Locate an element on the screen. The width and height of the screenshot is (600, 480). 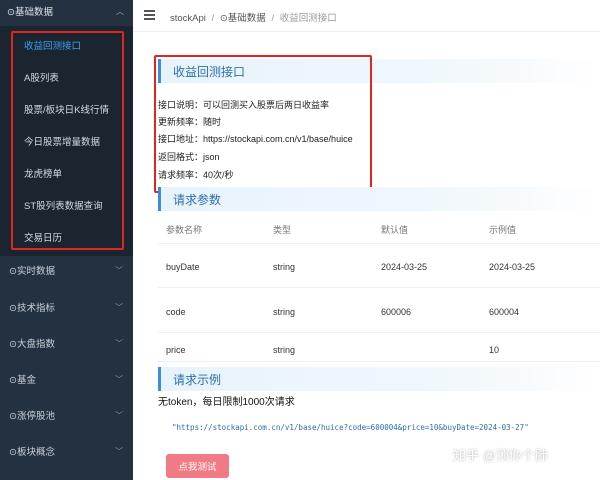
column-header-default: 默认值 is located at coordinates (395, 230).